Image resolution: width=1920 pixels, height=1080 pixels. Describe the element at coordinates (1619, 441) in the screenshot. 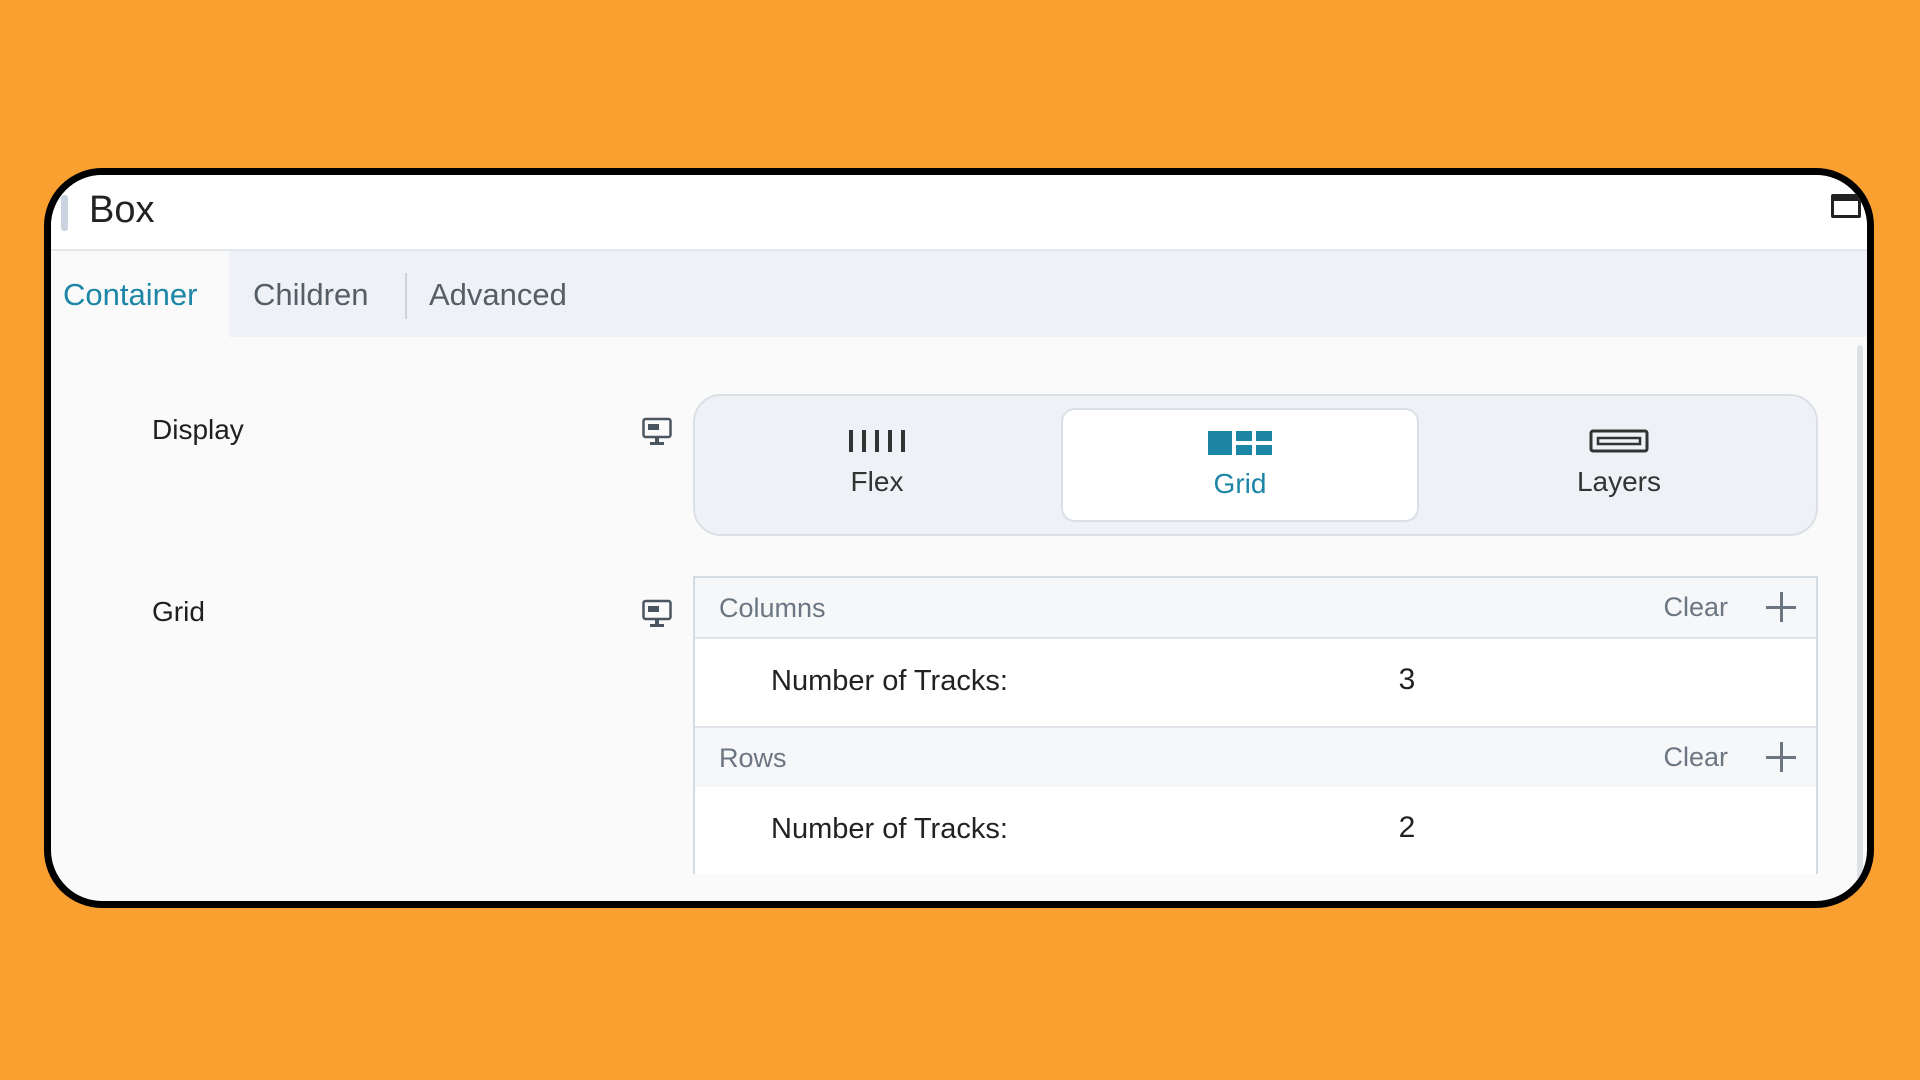

I see `layers-icon` at that location.